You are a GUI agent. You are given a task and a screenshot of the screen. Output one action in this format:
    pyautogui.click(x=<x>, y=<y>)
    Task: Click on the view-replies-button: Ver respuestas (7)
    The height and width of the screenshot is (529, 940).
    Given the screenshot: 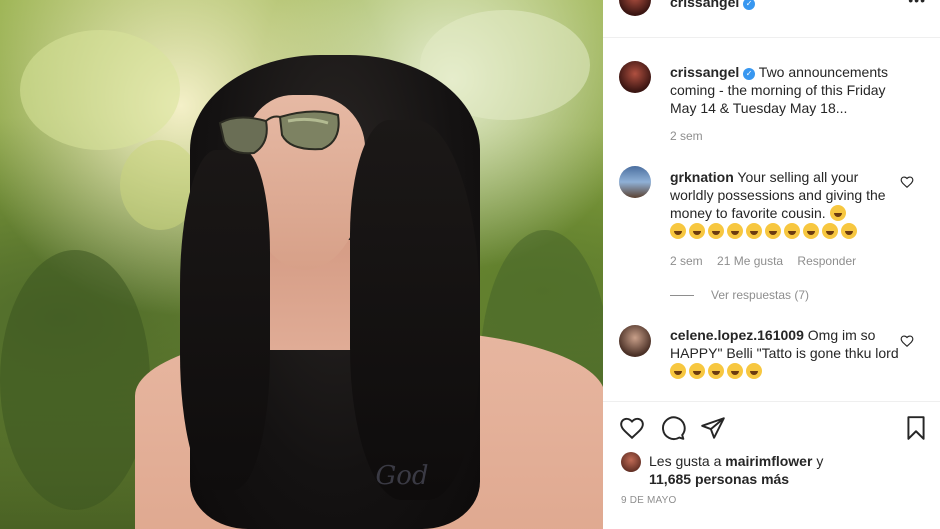 What is the action you would take?
    pyautogui.click(x=760, y=295)
    